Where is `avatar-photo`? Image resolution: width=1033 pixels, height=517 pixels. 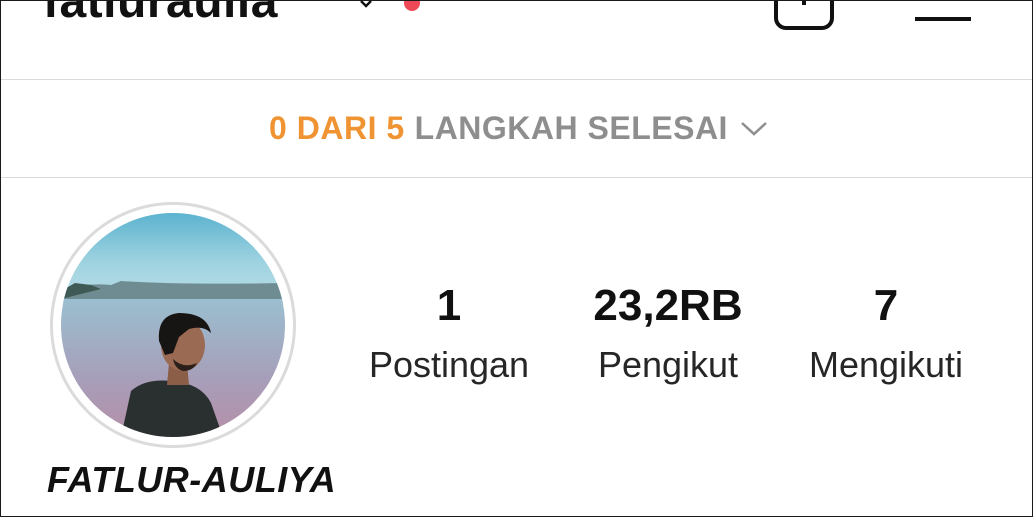
avatar-photo is located at coordinates (173, 325).